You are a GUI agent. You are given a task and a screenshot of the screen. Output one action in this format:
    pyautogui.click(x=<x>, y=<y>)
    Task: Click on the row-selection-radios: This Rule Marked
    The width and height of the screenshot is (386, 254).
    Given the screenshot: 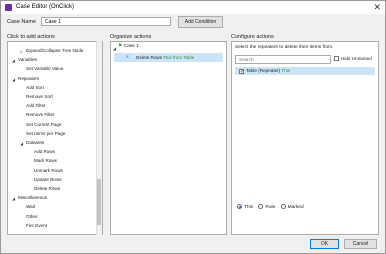 What is the action you would take?
    pyautogui.click(x=270, y=207)
    